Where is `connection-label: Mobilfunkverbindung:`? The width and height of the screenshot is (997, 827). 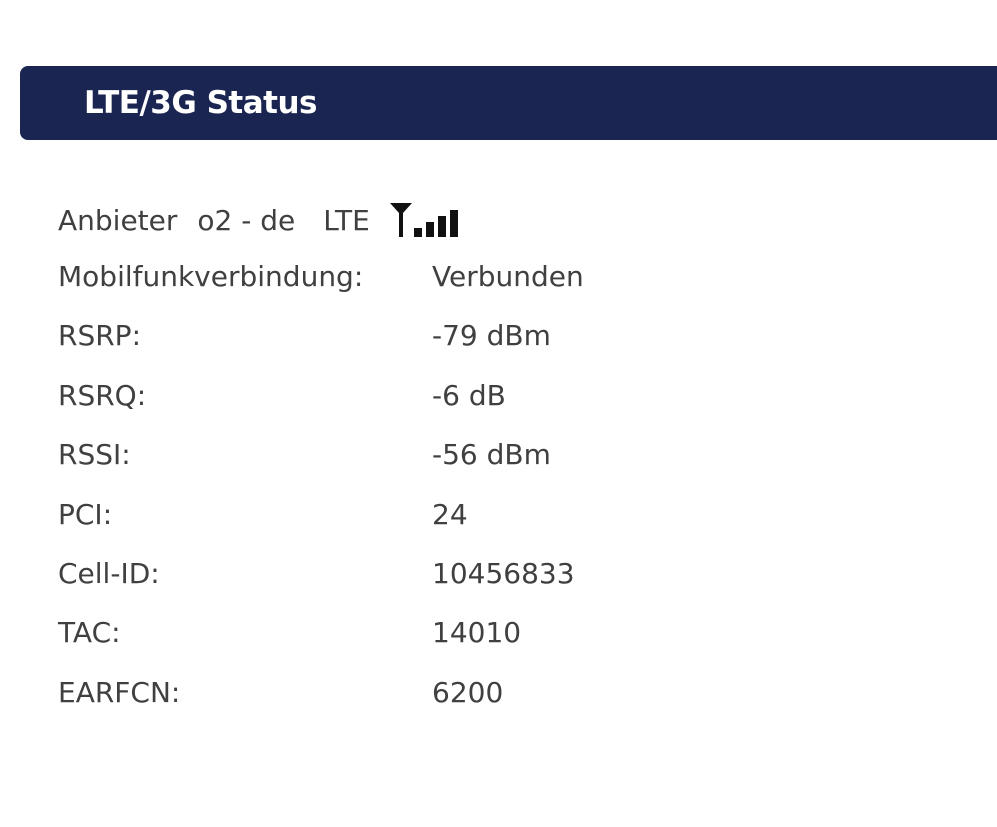 connection-label: Mobilfunkverbindung: is located at coordinates (211, 276).